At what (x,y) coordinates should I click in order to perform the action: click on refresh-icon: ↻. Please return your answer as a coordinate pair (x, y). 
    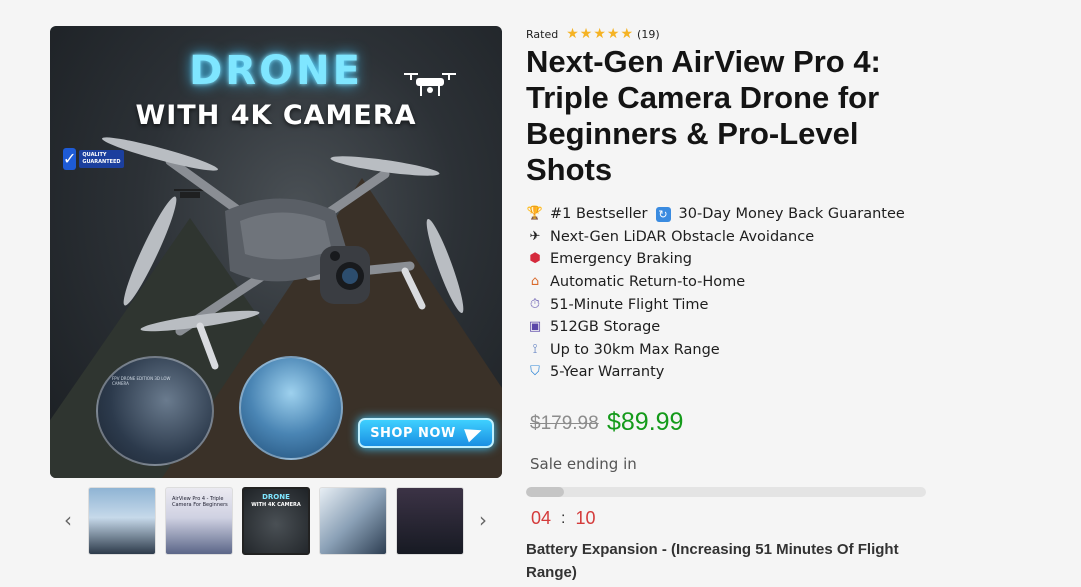
    Looking at the image, I should click on (663, 214).